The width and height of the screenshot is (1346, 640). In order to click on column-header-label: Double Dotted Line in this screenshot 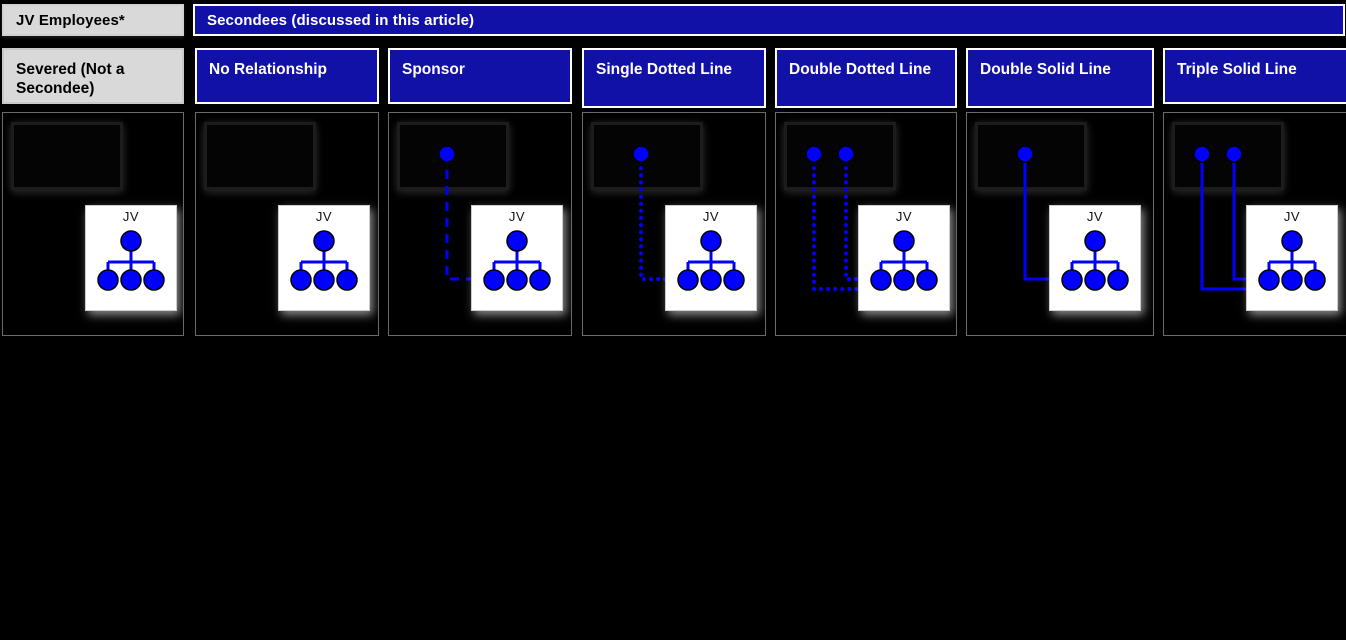, I will do `click(860, 69)`.